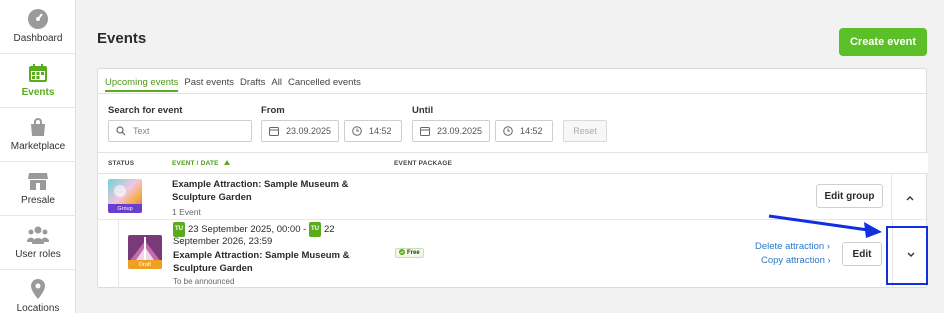 The image size is (944, 313). I want to click on group-tag: Group, so click(125, 208).